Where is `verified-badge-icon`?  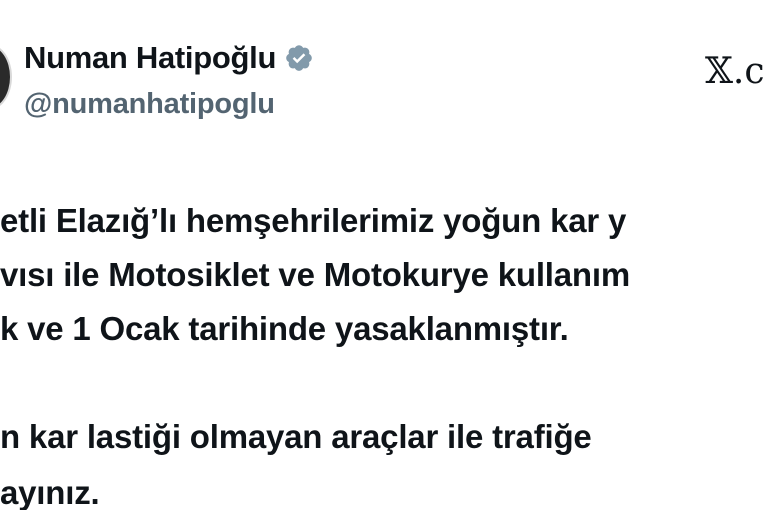 verified-badge-icon is located at coordinates (299, 58).